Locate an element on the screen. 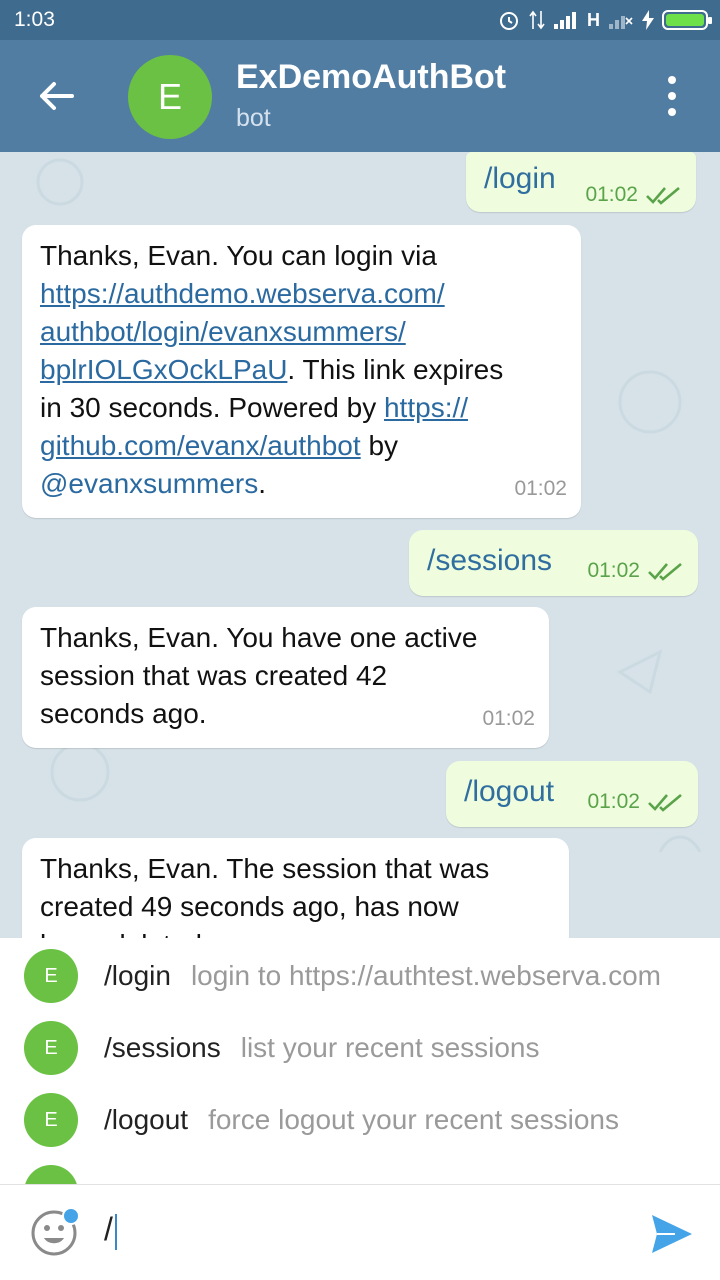  notification-dot is located at coordinates (71, 1216).